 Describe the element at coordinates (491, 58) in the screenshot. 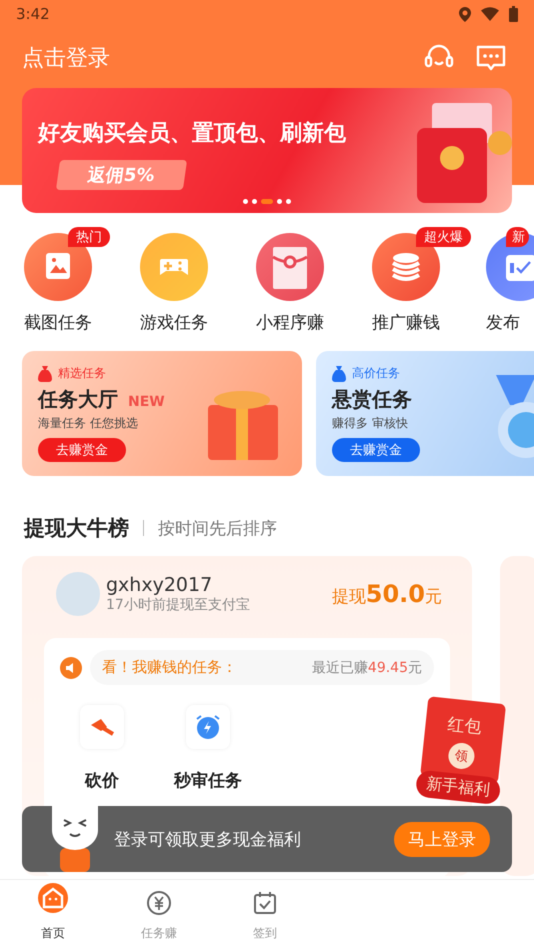

I see `message-icon` at that location.